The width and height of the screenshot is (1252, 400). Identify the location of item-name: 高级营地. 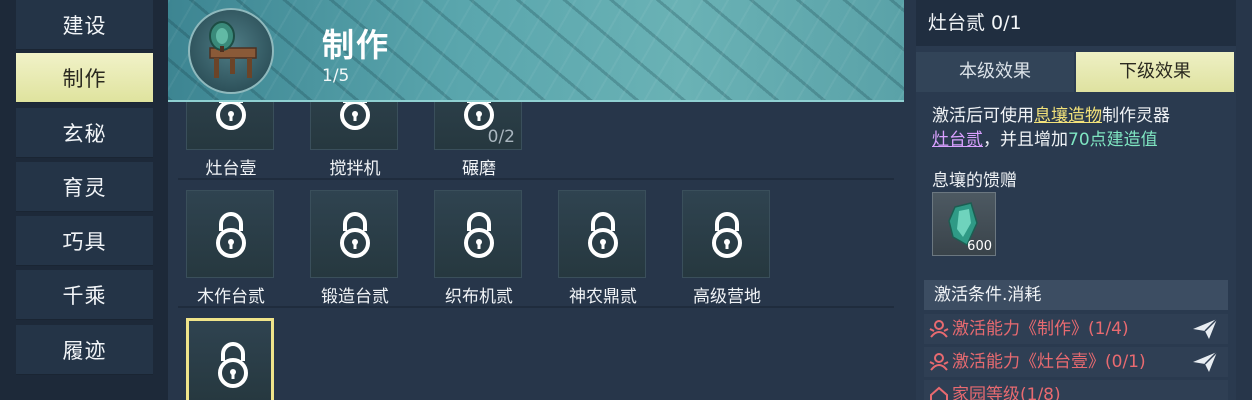
(727, 297).